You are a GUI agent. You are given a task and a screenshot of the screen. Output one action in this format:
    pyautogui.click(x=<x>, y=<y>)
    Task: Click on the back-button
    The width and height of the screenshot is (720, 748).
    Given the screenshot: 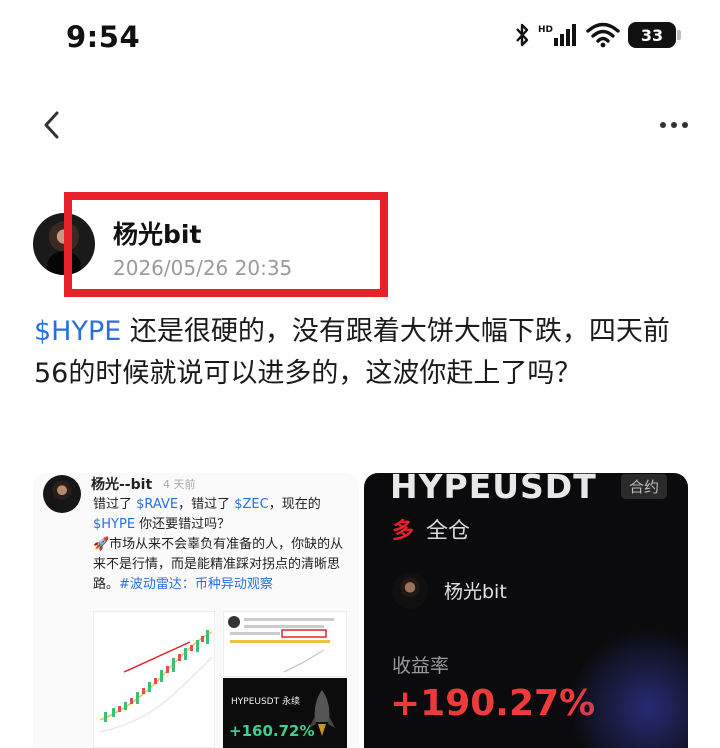 What is the action you would take?
    pyautogui.click(x=52, y=125)
    